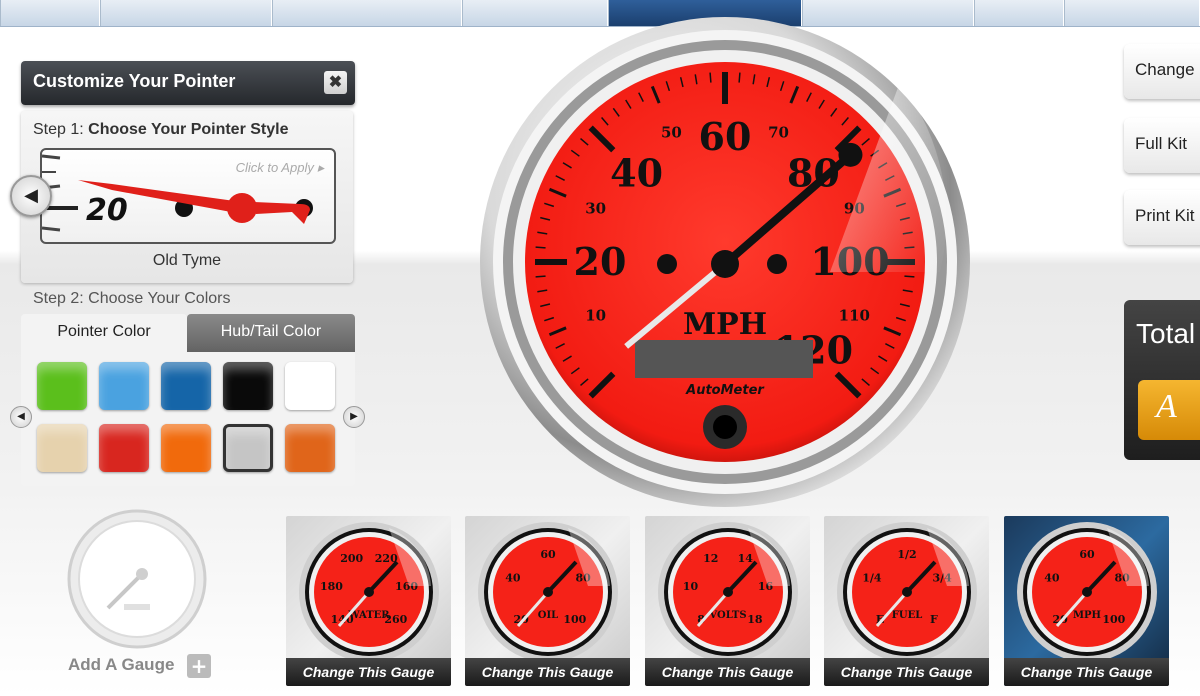  Describe the element at coordinates (1162, 71) in the screenshot. I see `change-button: Change` at that location.